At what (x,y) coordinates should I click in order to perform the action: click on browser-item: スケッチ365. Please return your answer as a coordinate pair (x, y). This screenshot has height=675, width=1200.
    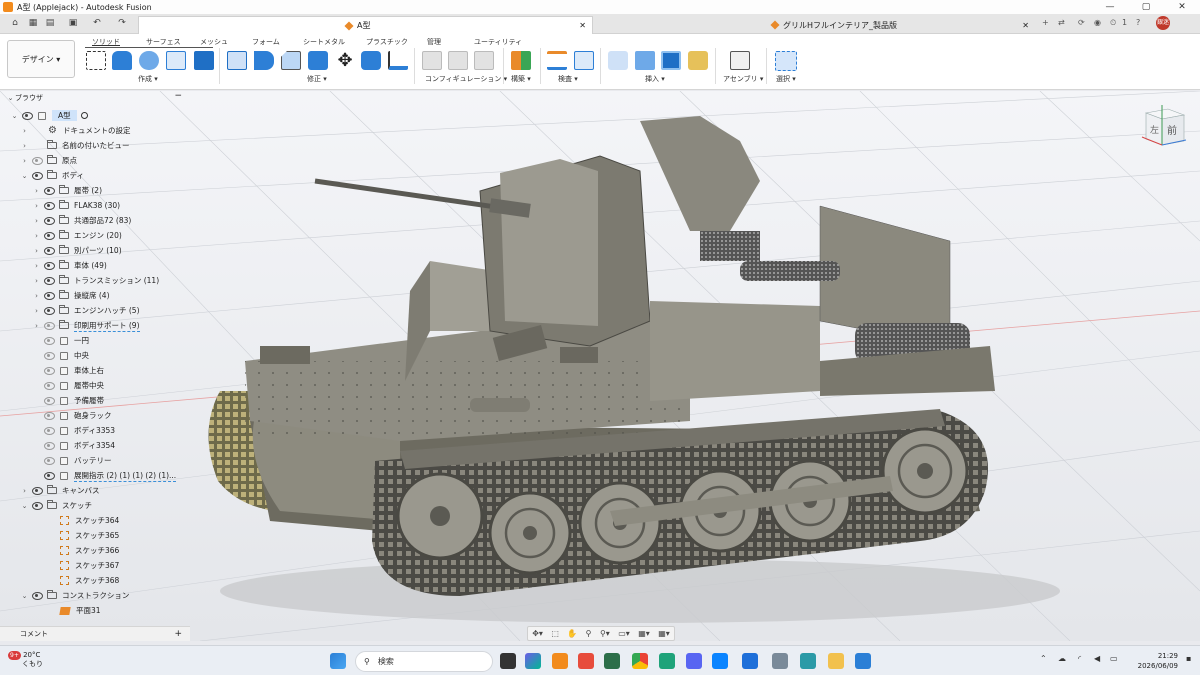
    Looking at the image, I should click on (75, 535).